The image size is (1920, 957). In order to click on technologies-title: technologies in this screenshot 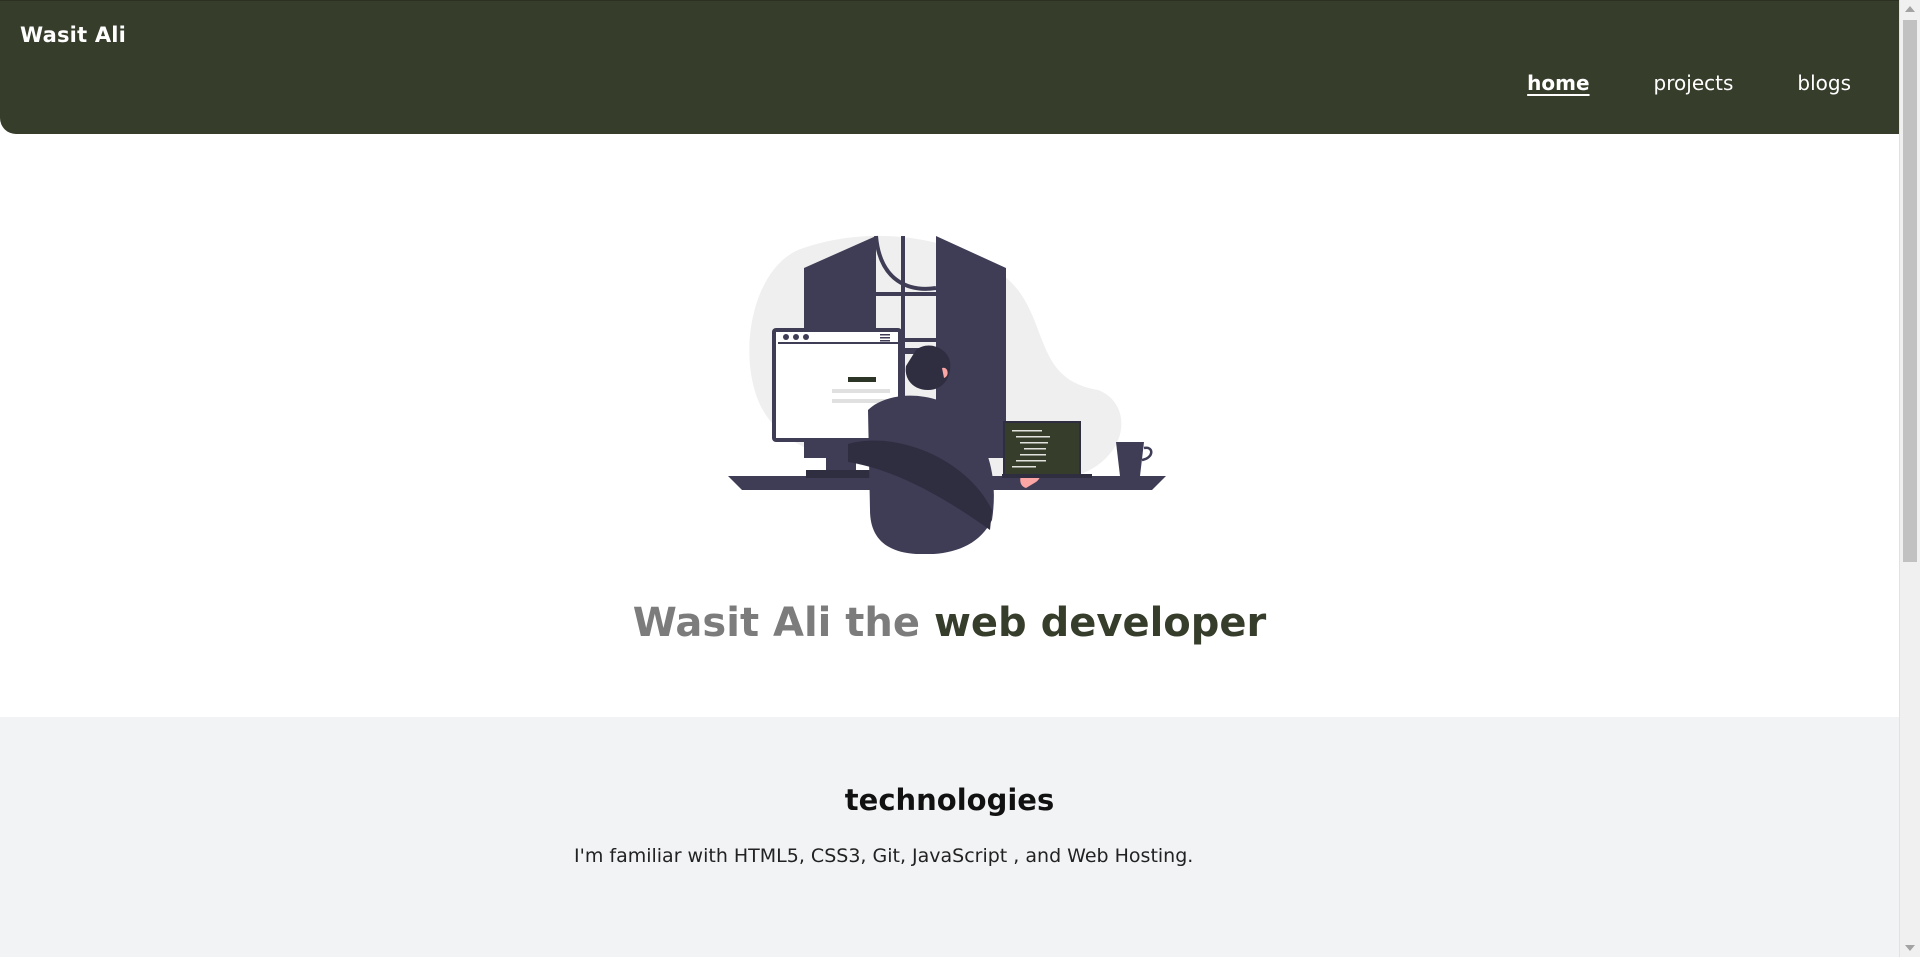, I will do `click(949, 800)`.